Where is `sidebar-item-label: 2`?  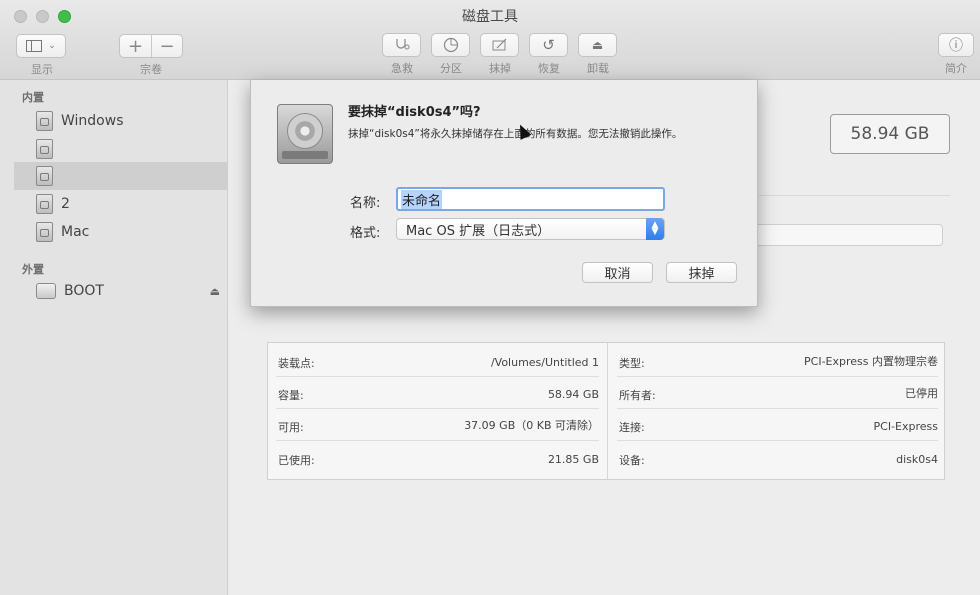
sidebar-item-label: 2 is located at coordinates (65, 204).